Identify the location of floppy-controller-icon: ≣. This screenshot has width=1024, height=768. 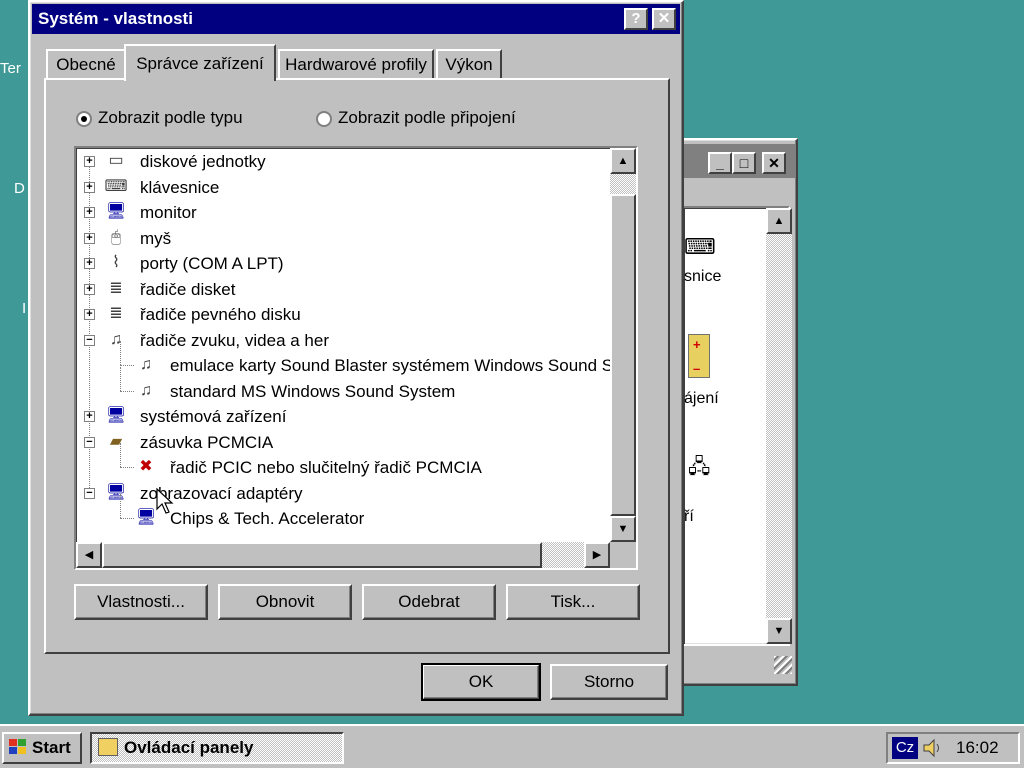
(116, 288).